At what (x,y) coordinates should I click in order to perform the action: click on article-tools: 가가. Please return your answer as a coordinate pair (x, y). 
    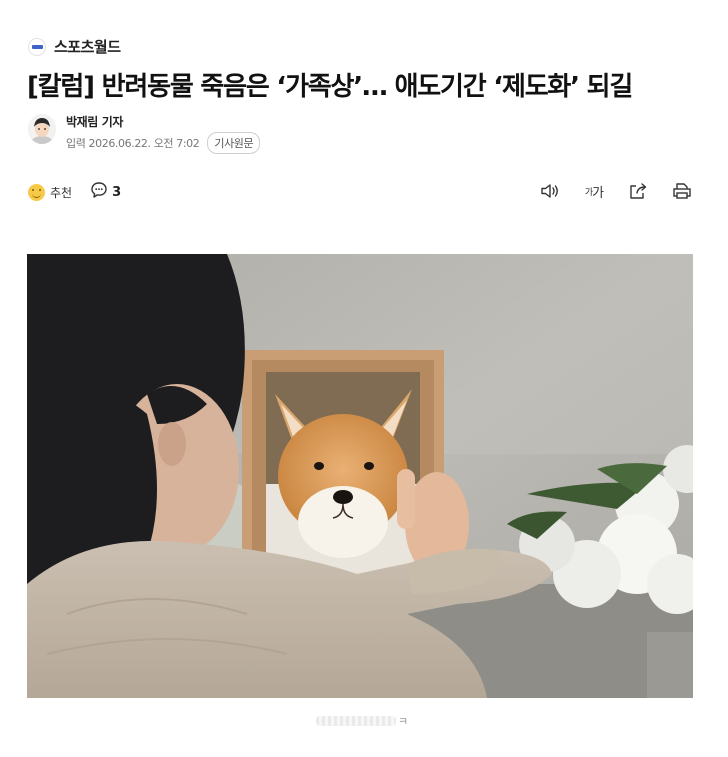
    Looking at the image, I should click on (616, 191).